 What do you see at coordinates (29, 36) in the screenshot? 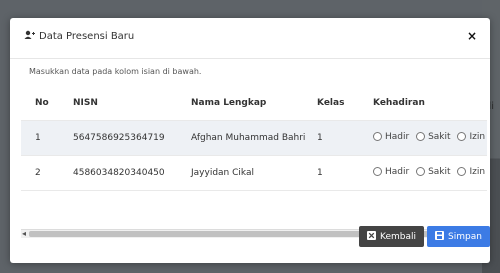
I see `user-plus-icon` at bounding box center [29, 36].